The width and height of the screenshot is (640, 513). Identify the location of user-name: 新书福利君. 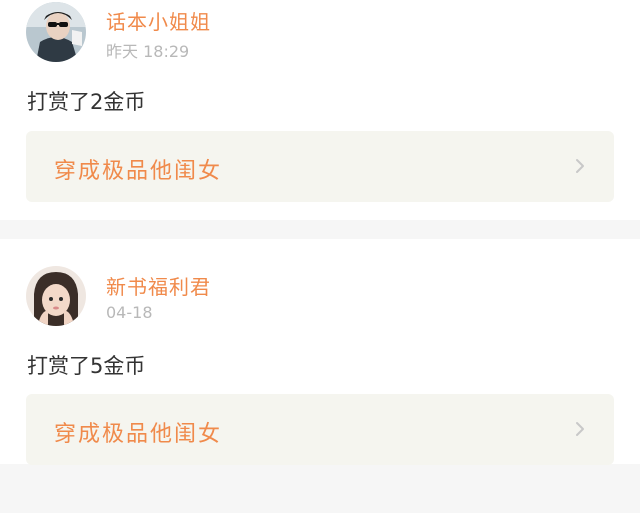
(158, 285).